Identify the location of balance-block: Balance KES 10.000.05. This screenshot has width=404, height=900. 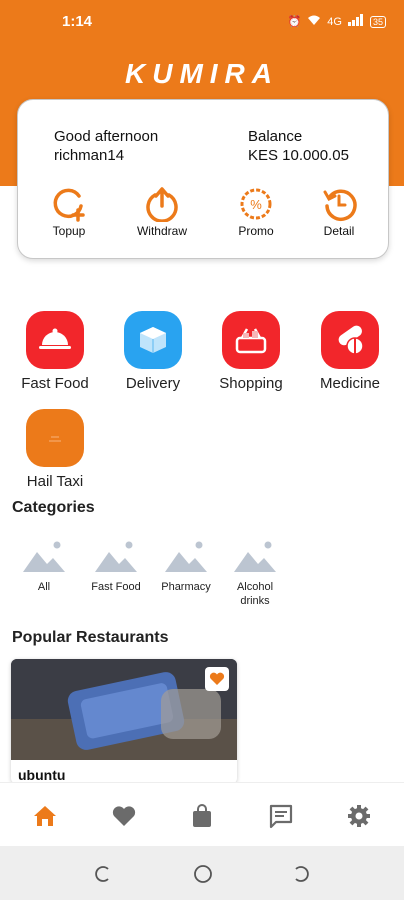
(298, 146).